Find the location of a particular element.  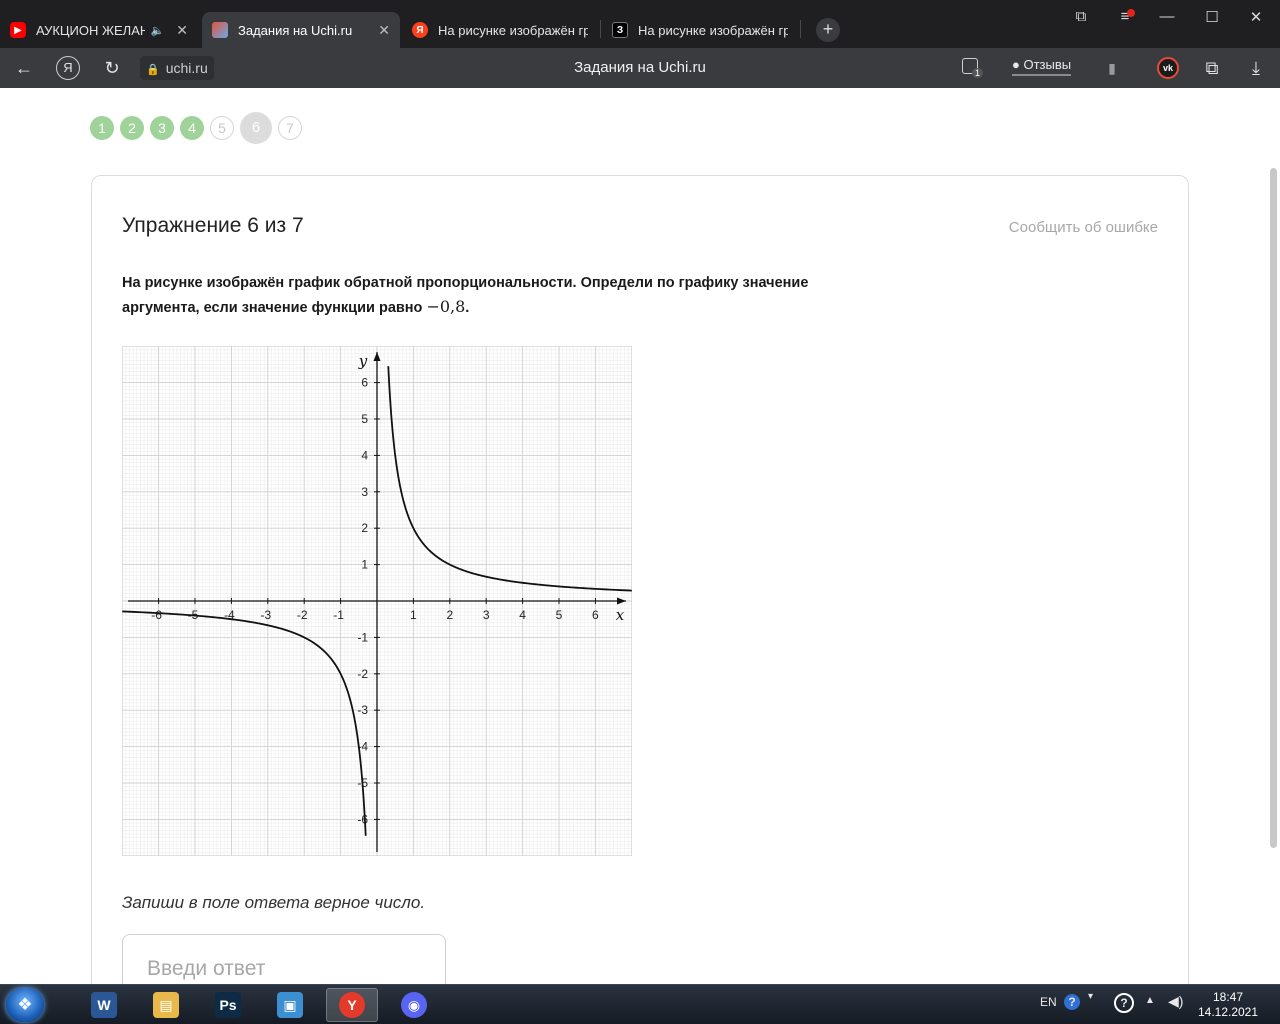

volume-icon: ◀) is located at coordinates (1175, 1001).